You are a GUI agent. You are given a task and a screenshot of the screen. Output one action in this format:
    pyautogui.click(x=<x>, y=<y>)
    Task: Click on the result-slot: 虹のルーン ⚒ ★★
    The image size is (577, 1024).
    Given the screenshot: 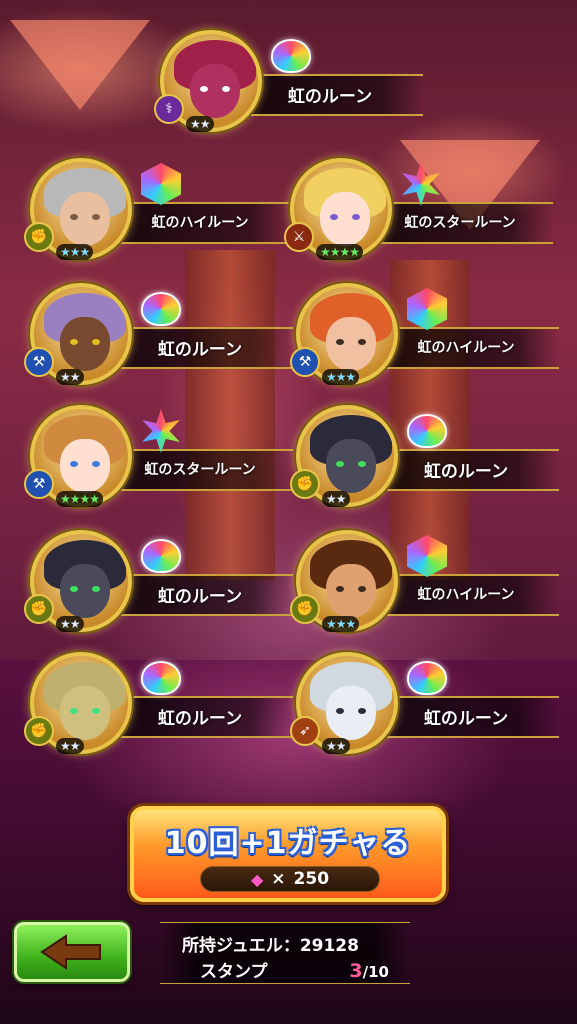 What is the action you would take?
    pyautogui.click(x=158, y=338)
    